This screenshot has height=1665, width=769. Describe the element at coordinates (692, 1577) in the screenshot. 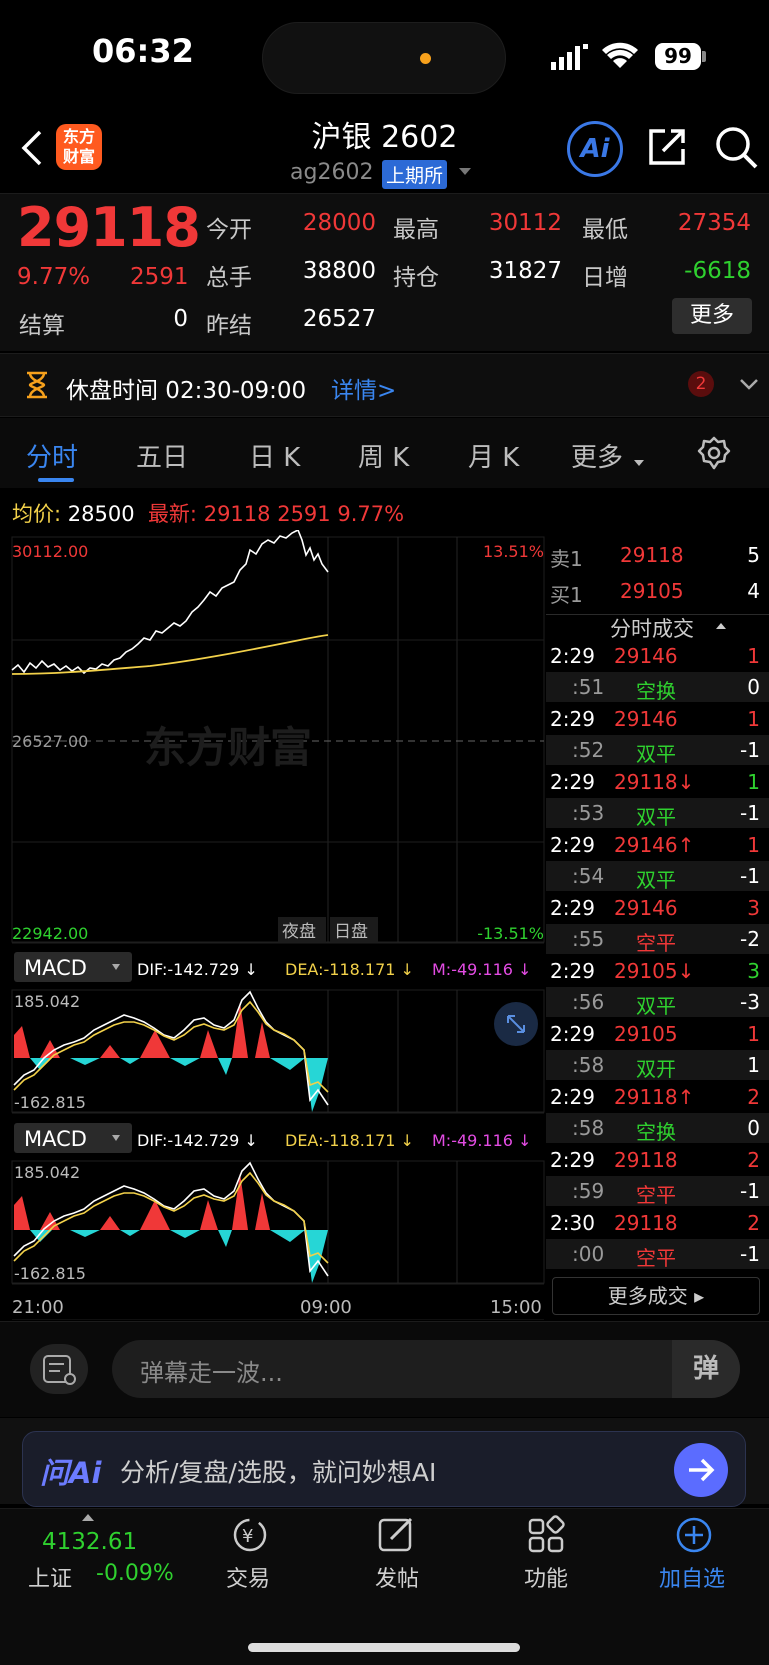

I see `nav-add-watchlist: 加自选` at that location.